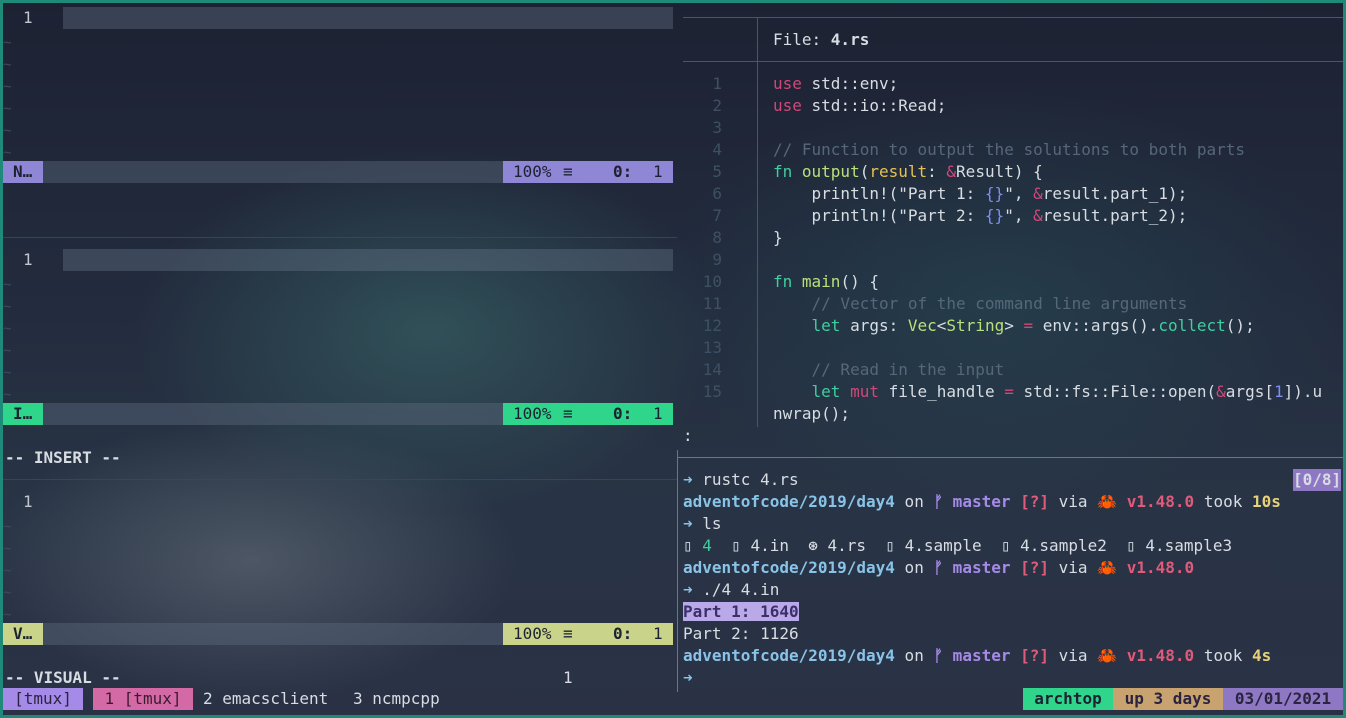  What do you see at coordinates (265, 699) in the screenshot?
I see `tmux-window-2: 2 emacsclient` at bounding box center [265, 699].